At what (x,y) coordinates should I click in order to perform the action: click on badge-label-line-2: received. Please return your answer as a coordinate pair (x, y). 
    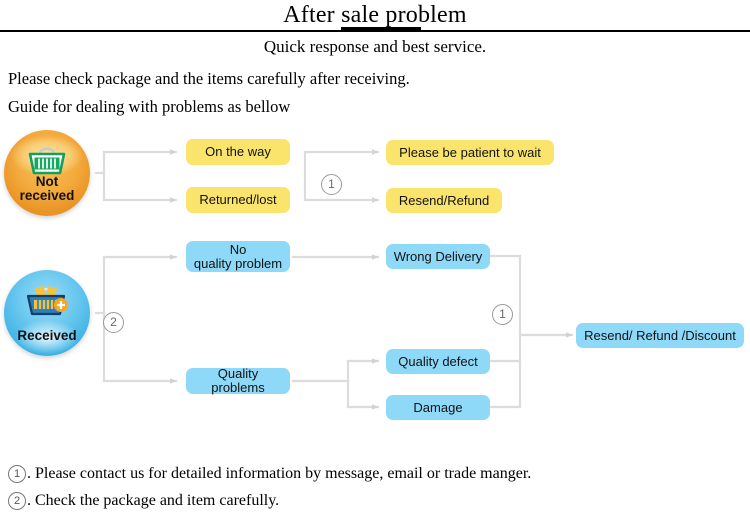
    Looking at the image, I should click on (47, 195).